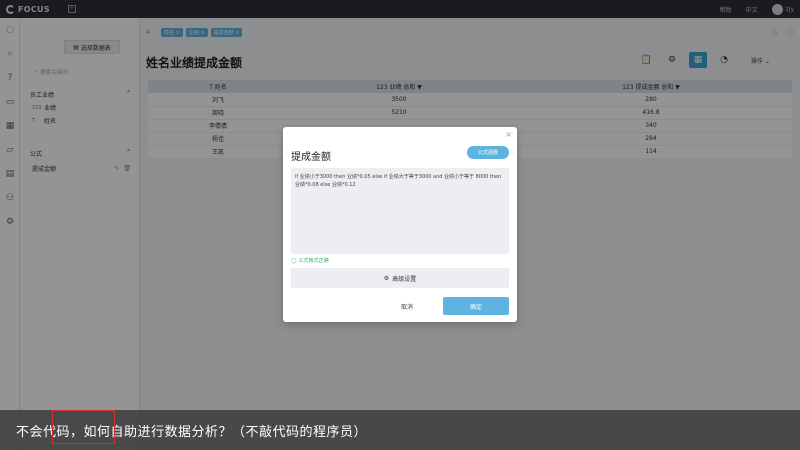 The height and width of the screenshot is (450, 800). I want to click on video-caption: 不会代码，如何自助进行数据分析？（不敲代码的程序员）, so click(400, 430).